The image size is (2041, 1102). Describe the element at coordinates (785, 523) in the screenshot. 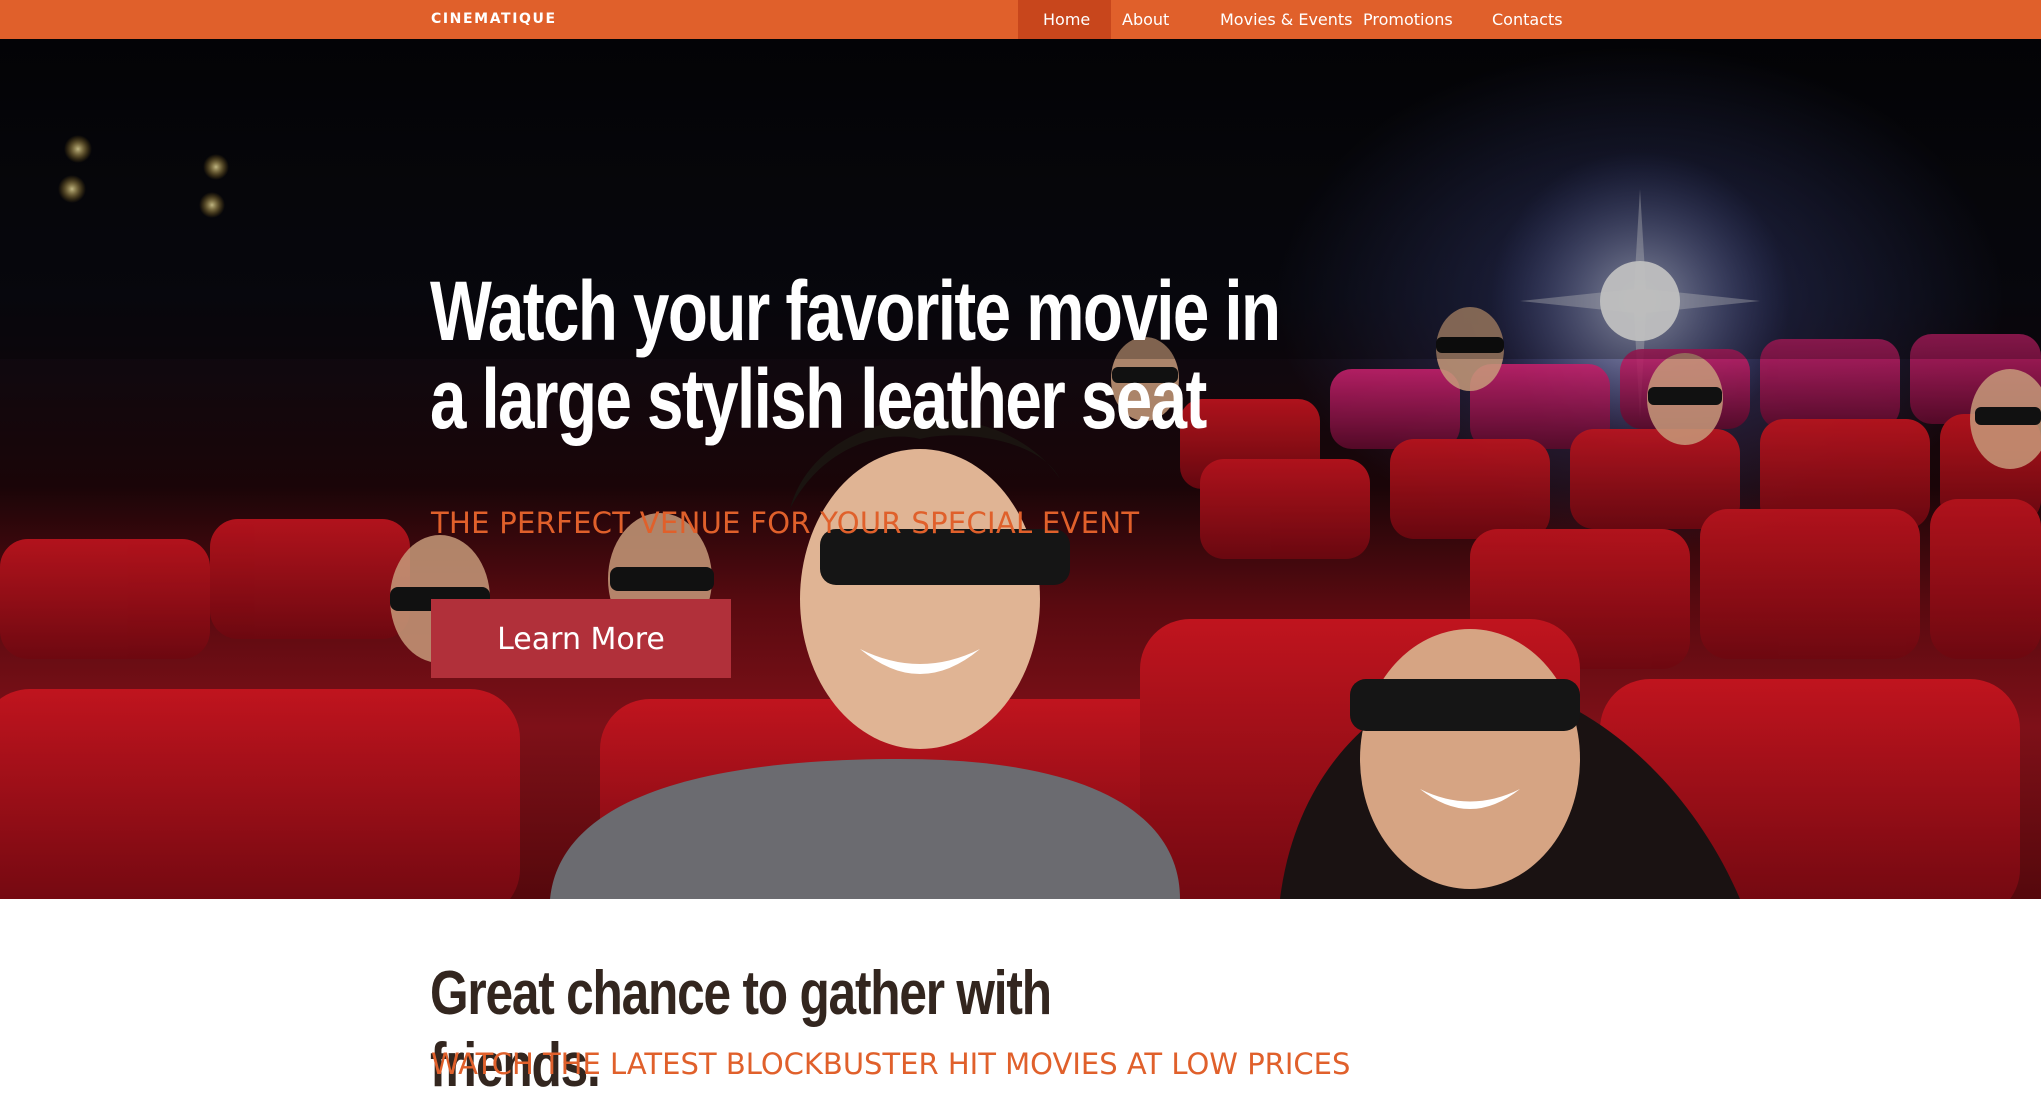

I see `hero-subtitle: THE PERFECT VENUE FOR YOUR SPECIAL EVENT` at that location.